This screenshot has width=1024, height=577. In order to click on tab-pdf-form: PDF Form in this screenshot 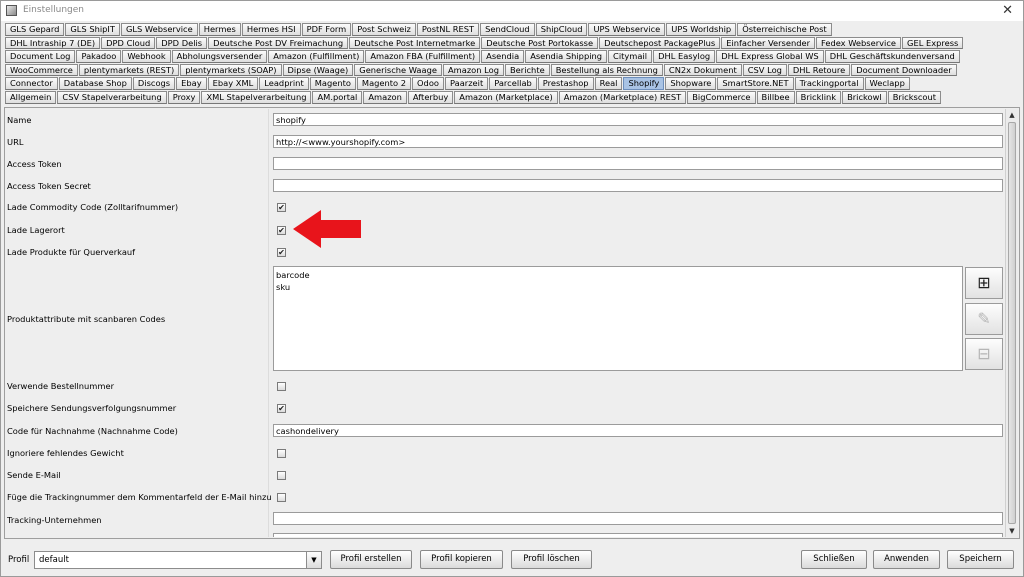, I will do `click(326, 29)`.